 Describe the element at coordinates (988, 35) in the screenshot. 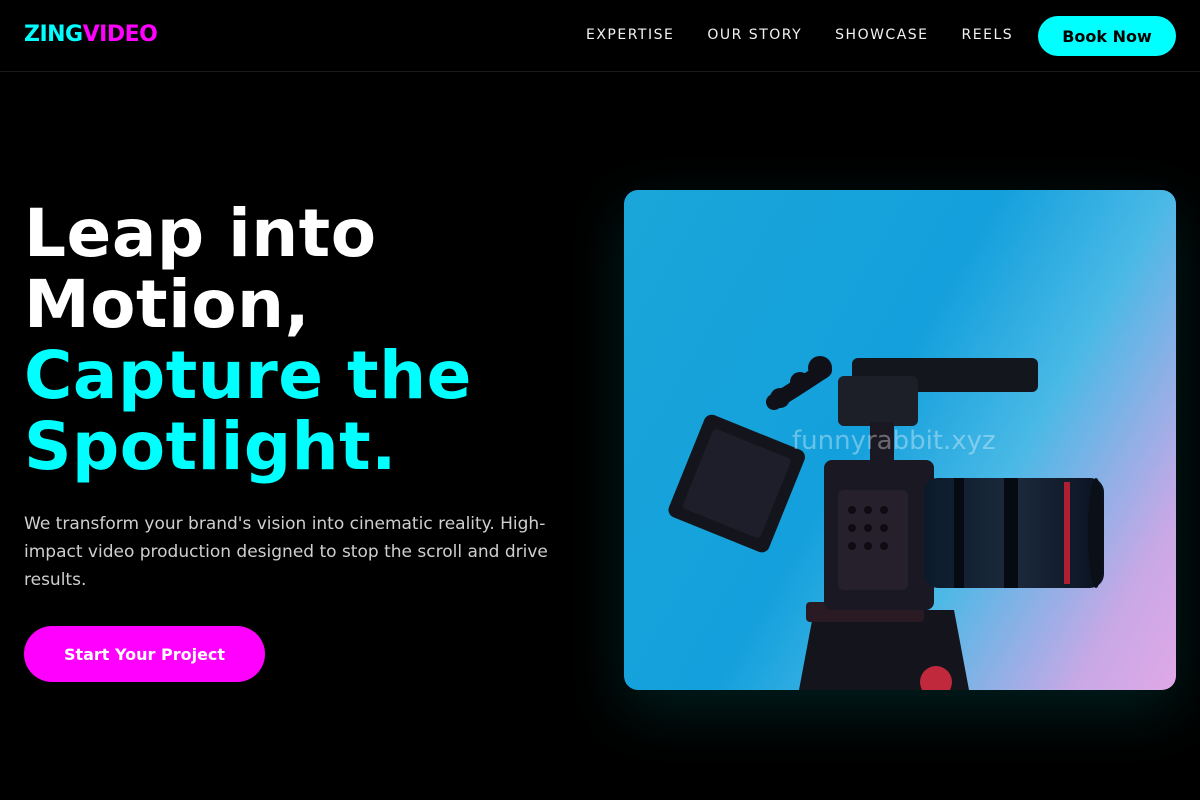

I see `nav-item-reels: REELS` at that location.